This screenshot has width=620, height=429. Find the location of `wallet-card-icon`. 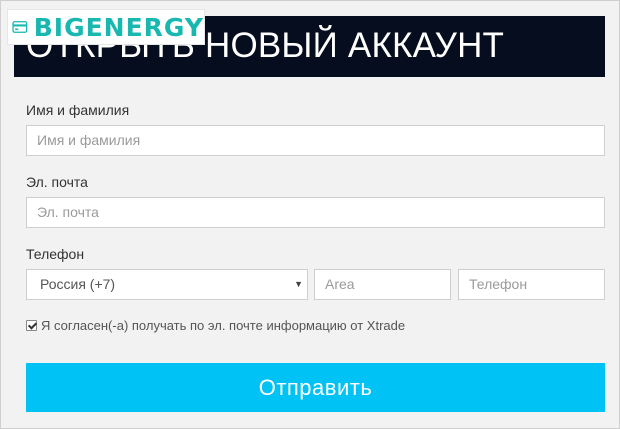

wallet-card-icon is located at coordinates (20, 27).